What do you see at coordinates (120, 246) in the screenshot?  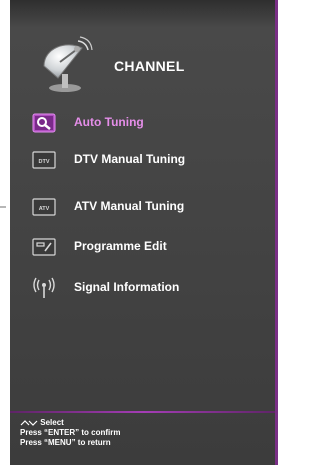 I see `menu-item-label: Programme Edit` at bounding box center [120, 246].